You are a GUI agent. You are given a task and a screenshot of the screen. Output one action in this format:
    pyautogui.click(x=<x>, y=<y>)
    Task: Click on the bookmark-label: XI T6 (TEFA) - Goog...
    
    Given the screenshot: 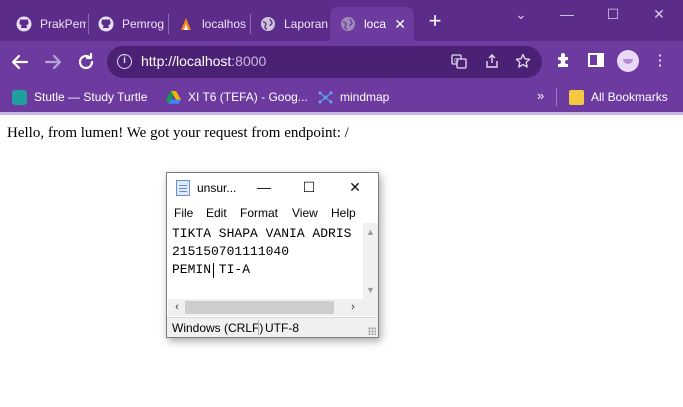 What is the action you would take?
    pyautogui.click(x=248, y=97)
    